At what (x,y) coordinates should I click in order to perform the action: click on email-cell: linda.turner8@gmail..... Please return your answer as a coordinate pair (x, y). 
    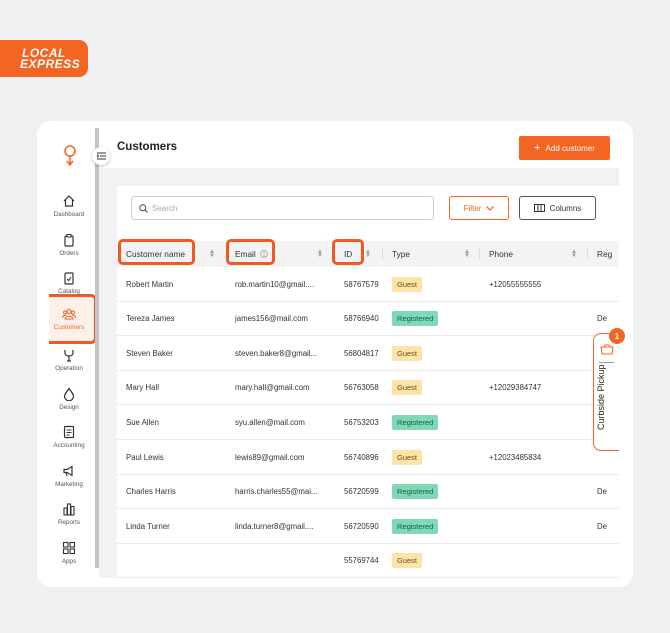
    Looking at the image, I should click on (274, 526).